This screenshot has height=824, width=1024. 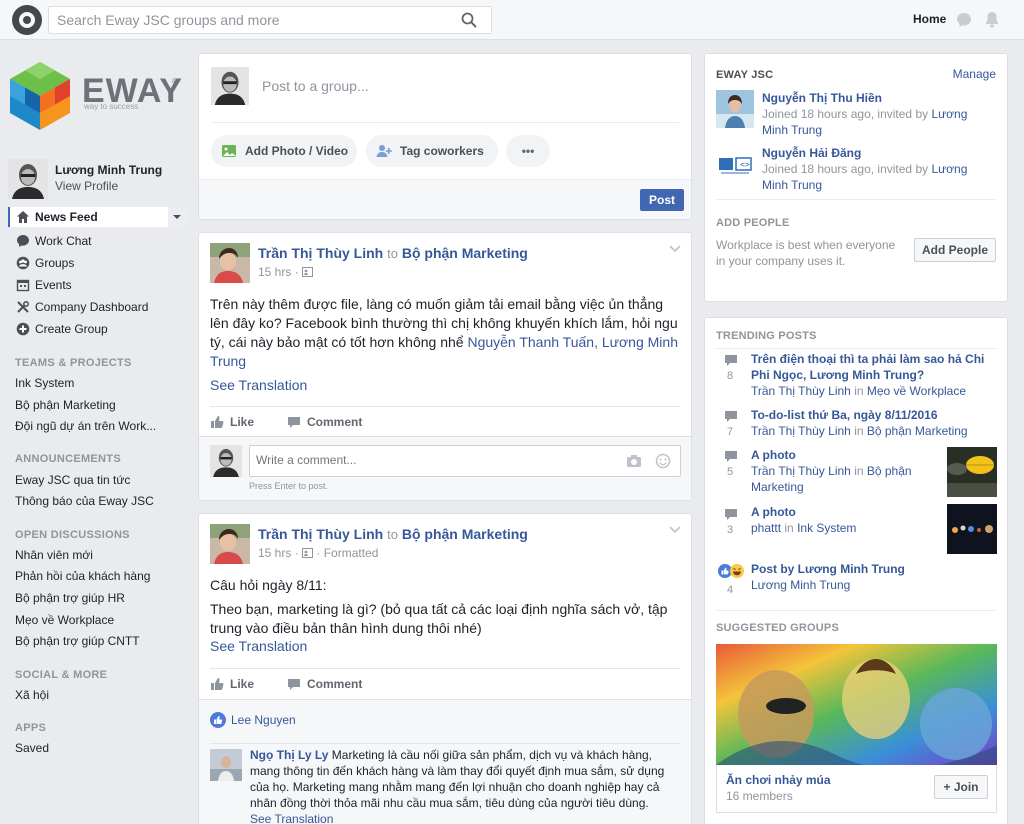 I want to click on news-feed-options-caret, so click(x=177, y=217).